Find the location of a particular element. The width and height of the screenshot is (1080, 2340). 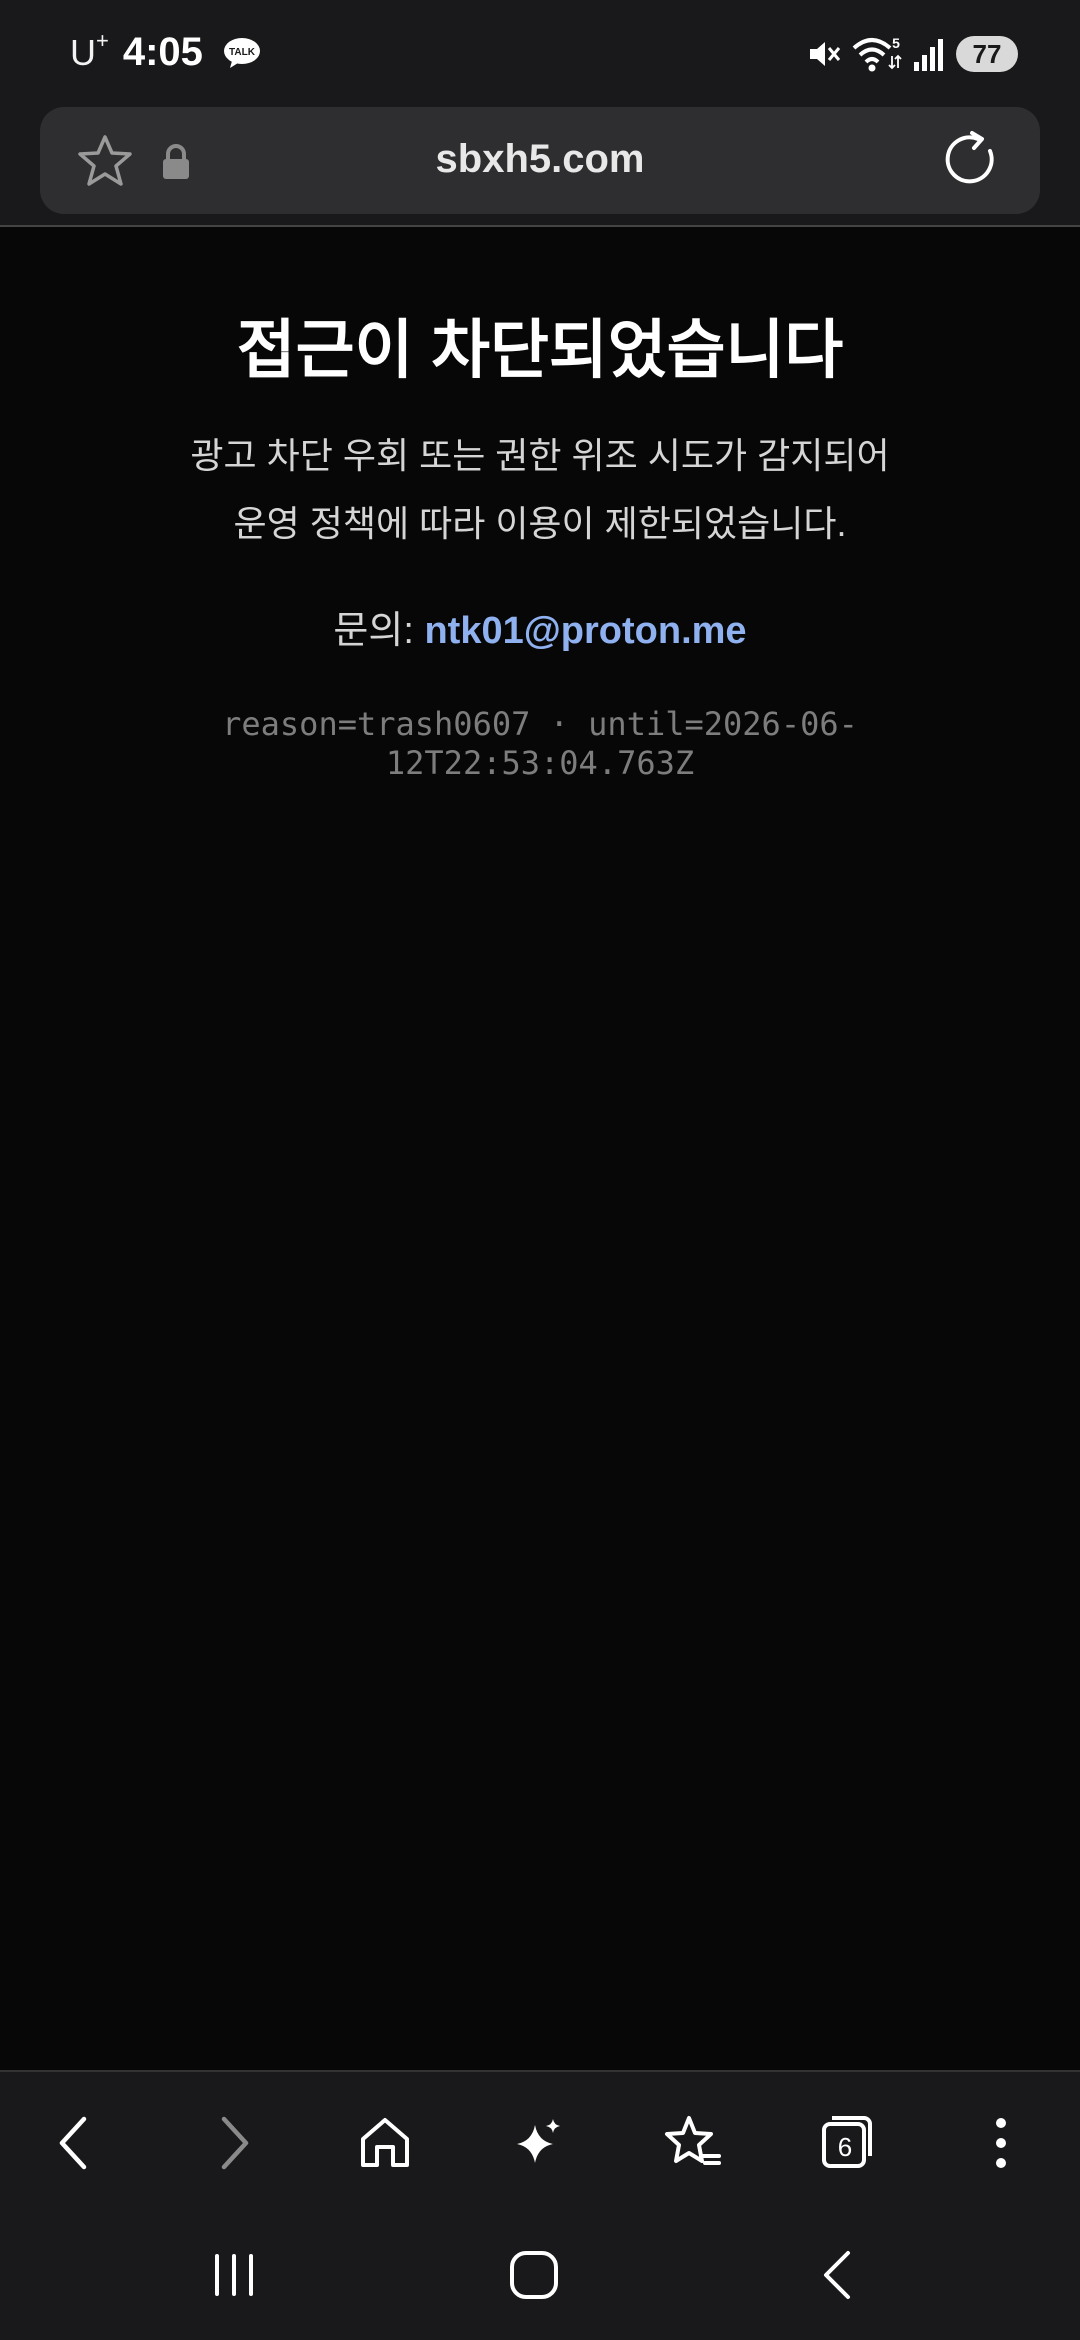

message-line-1: 광고 차단 우회 또는 권한 위조 시도가 감지되어 is located at coordinates (540, 455).